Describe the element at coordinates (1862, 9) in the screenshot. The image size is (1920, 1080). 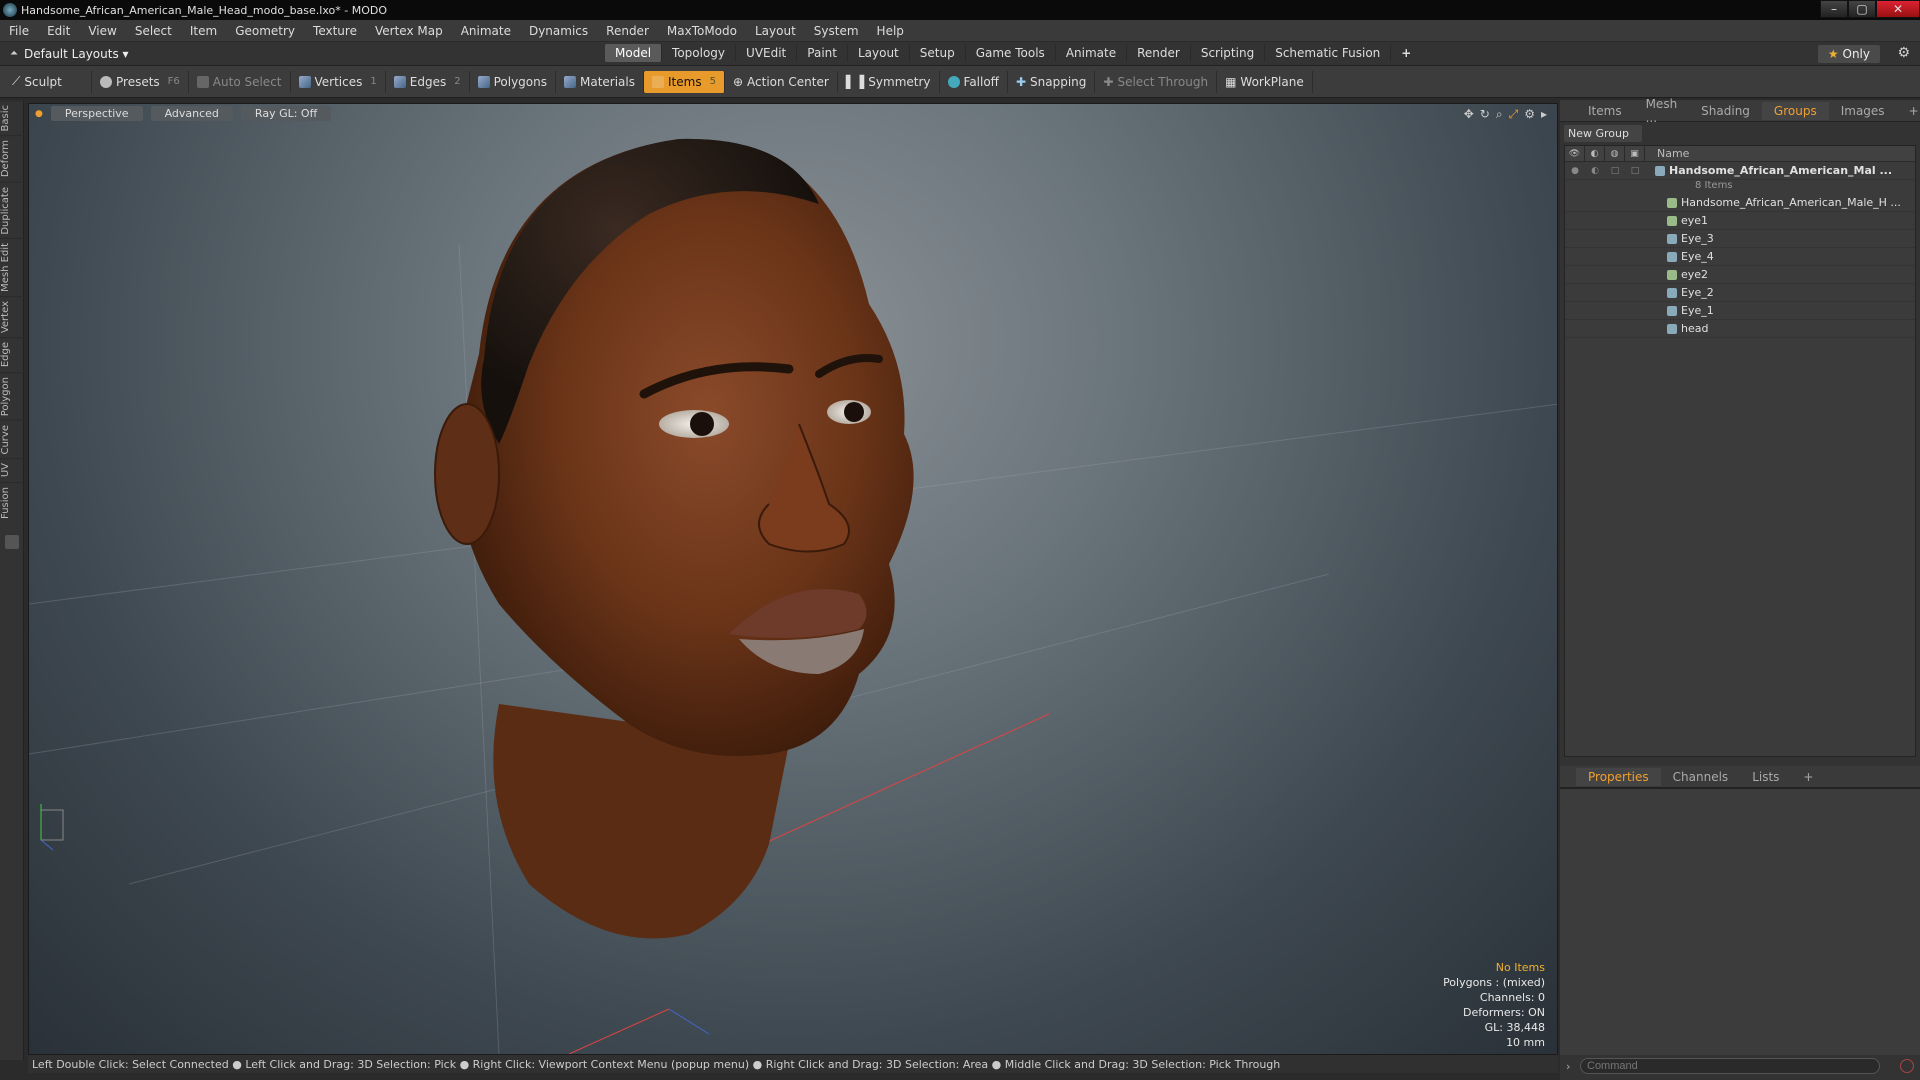
I see `maximize-button: ▢` at that location.